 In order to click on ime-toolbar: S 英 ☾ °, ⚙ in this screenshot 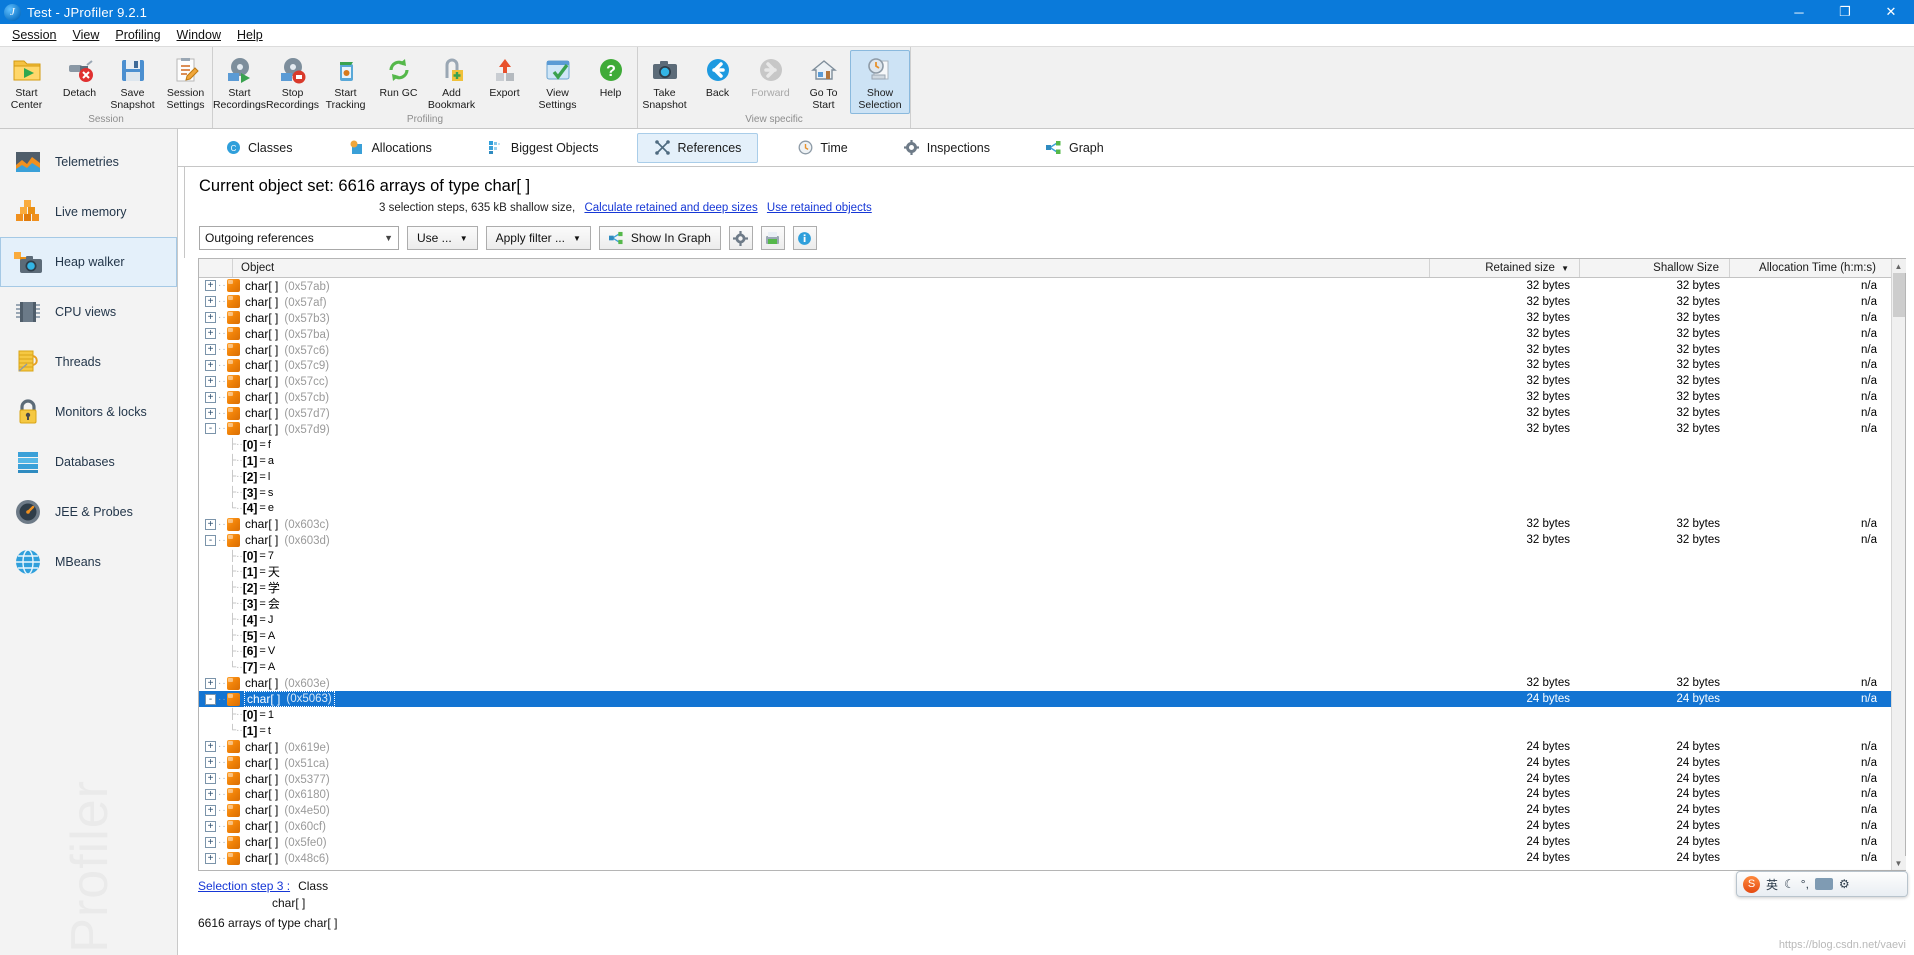, I will do `click(1822, 884)`.